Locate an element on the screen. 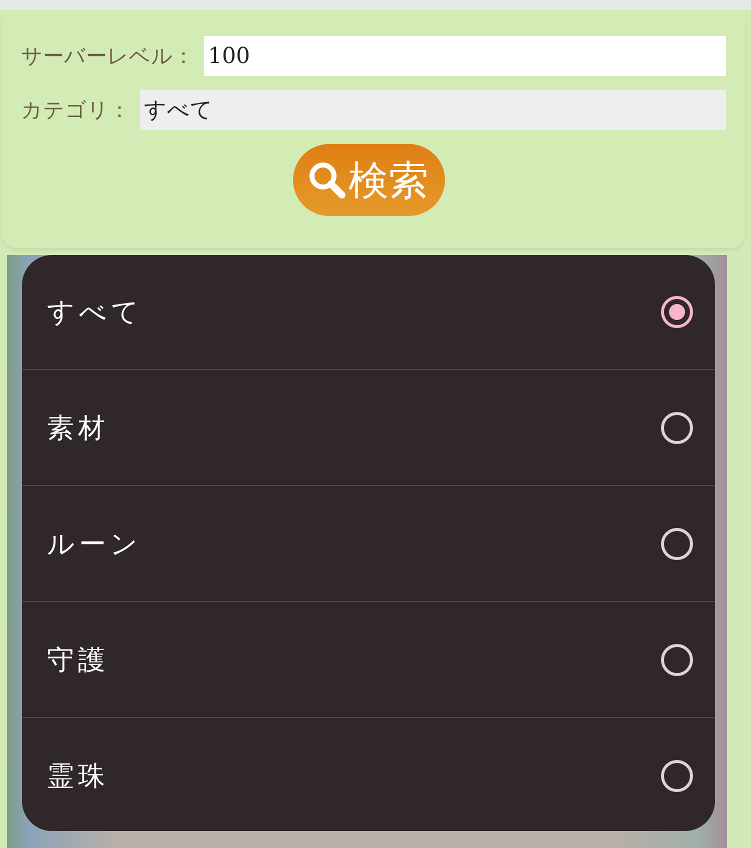 The width and height of the screenshot is (751, 848). category-option: すべて is located at coordinates (368, 312).